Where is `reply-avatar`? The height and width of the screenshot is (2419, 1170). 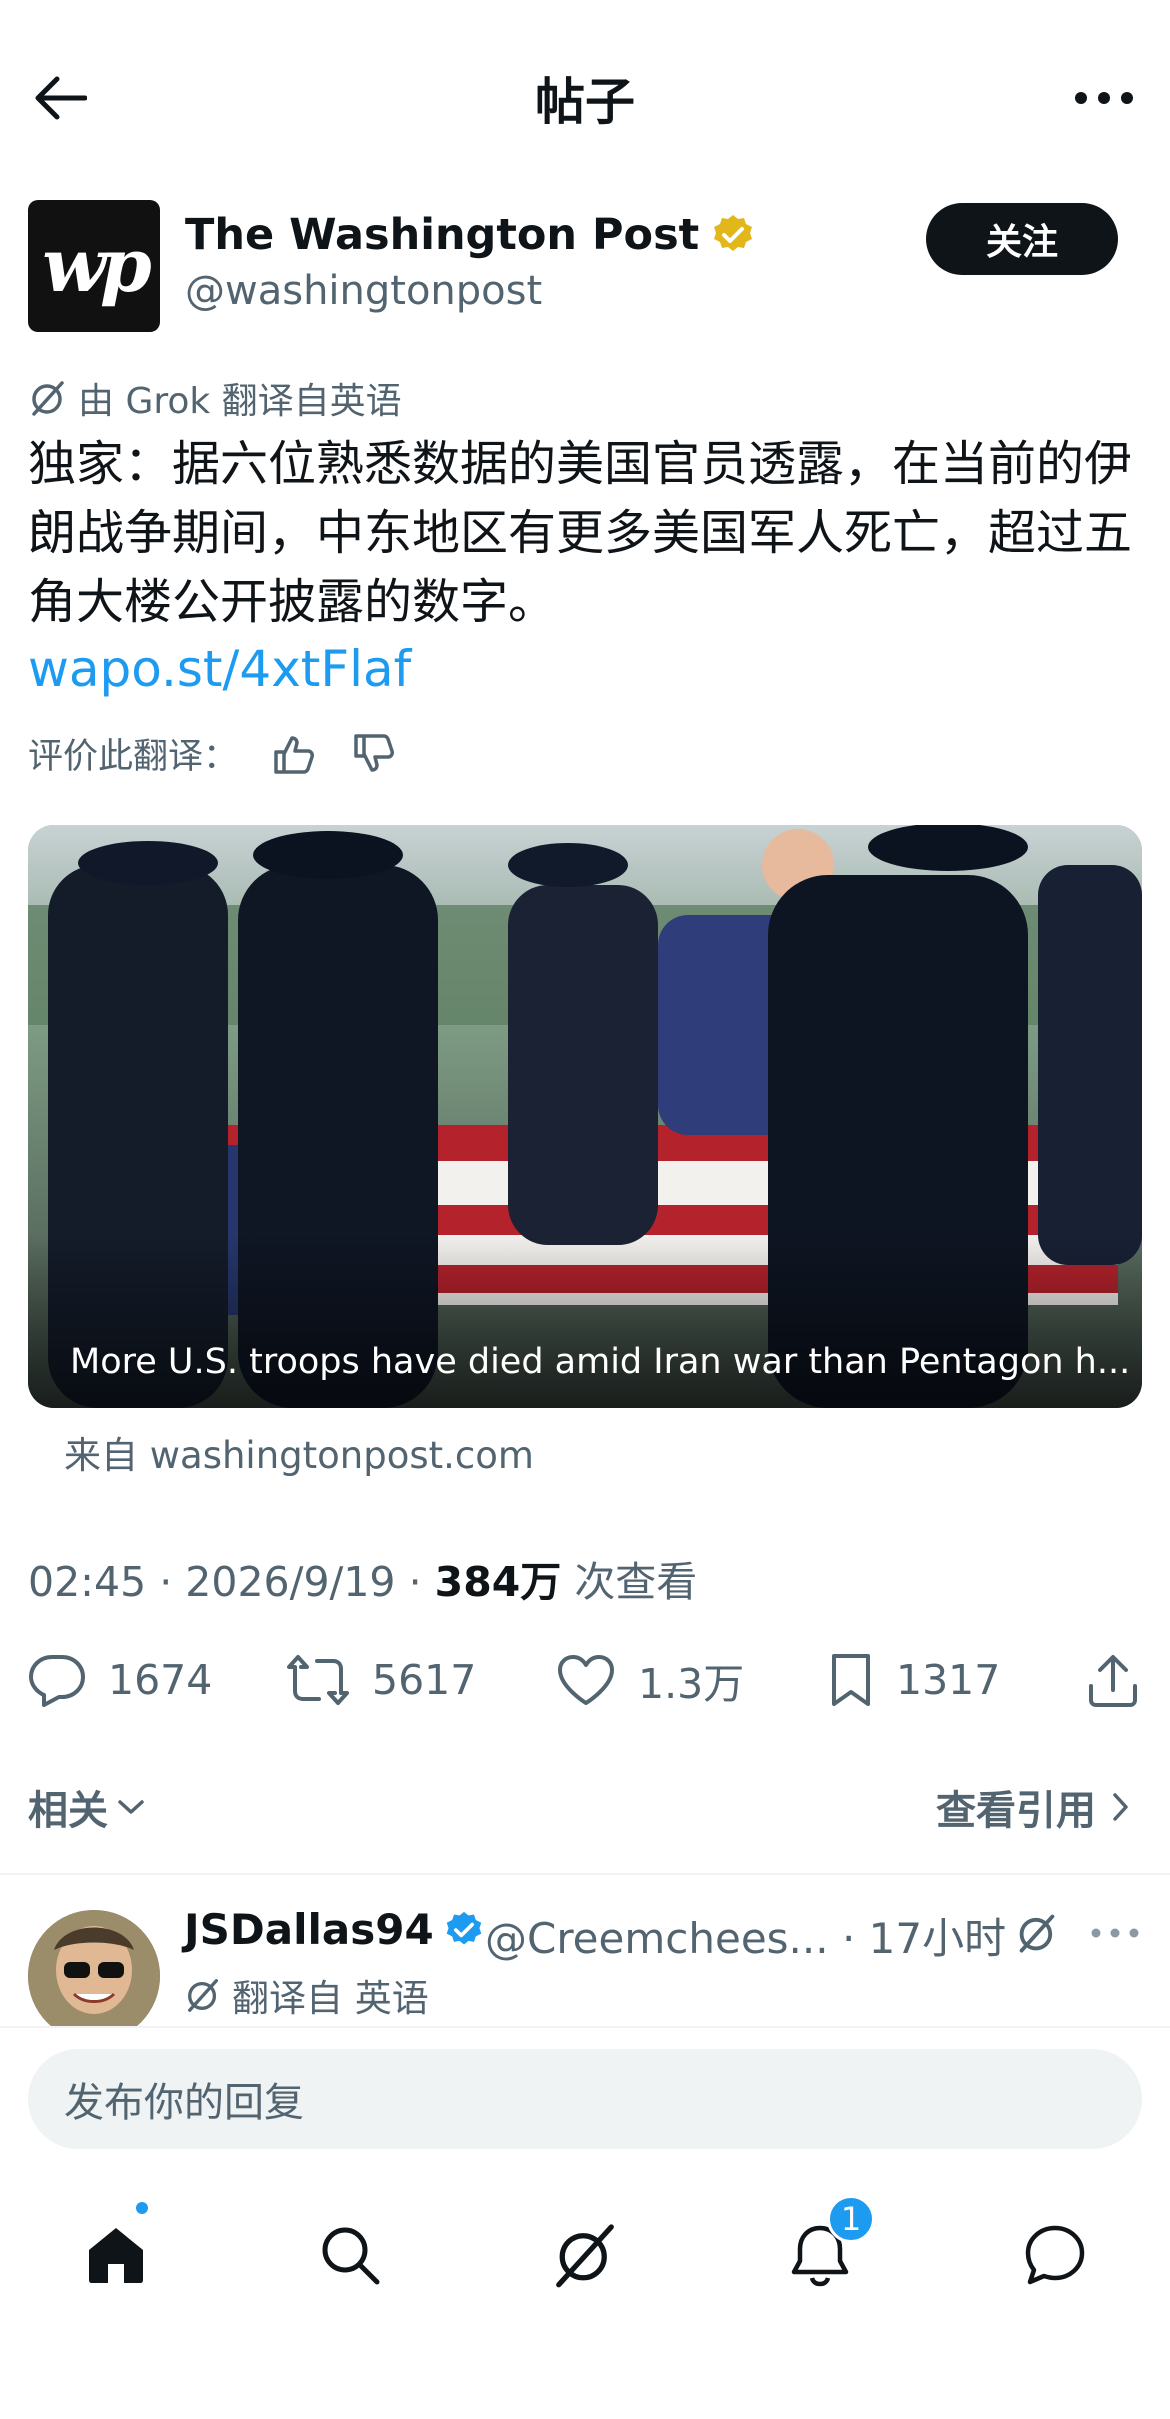 reply-avatar is located at coordinates (94, 1976).